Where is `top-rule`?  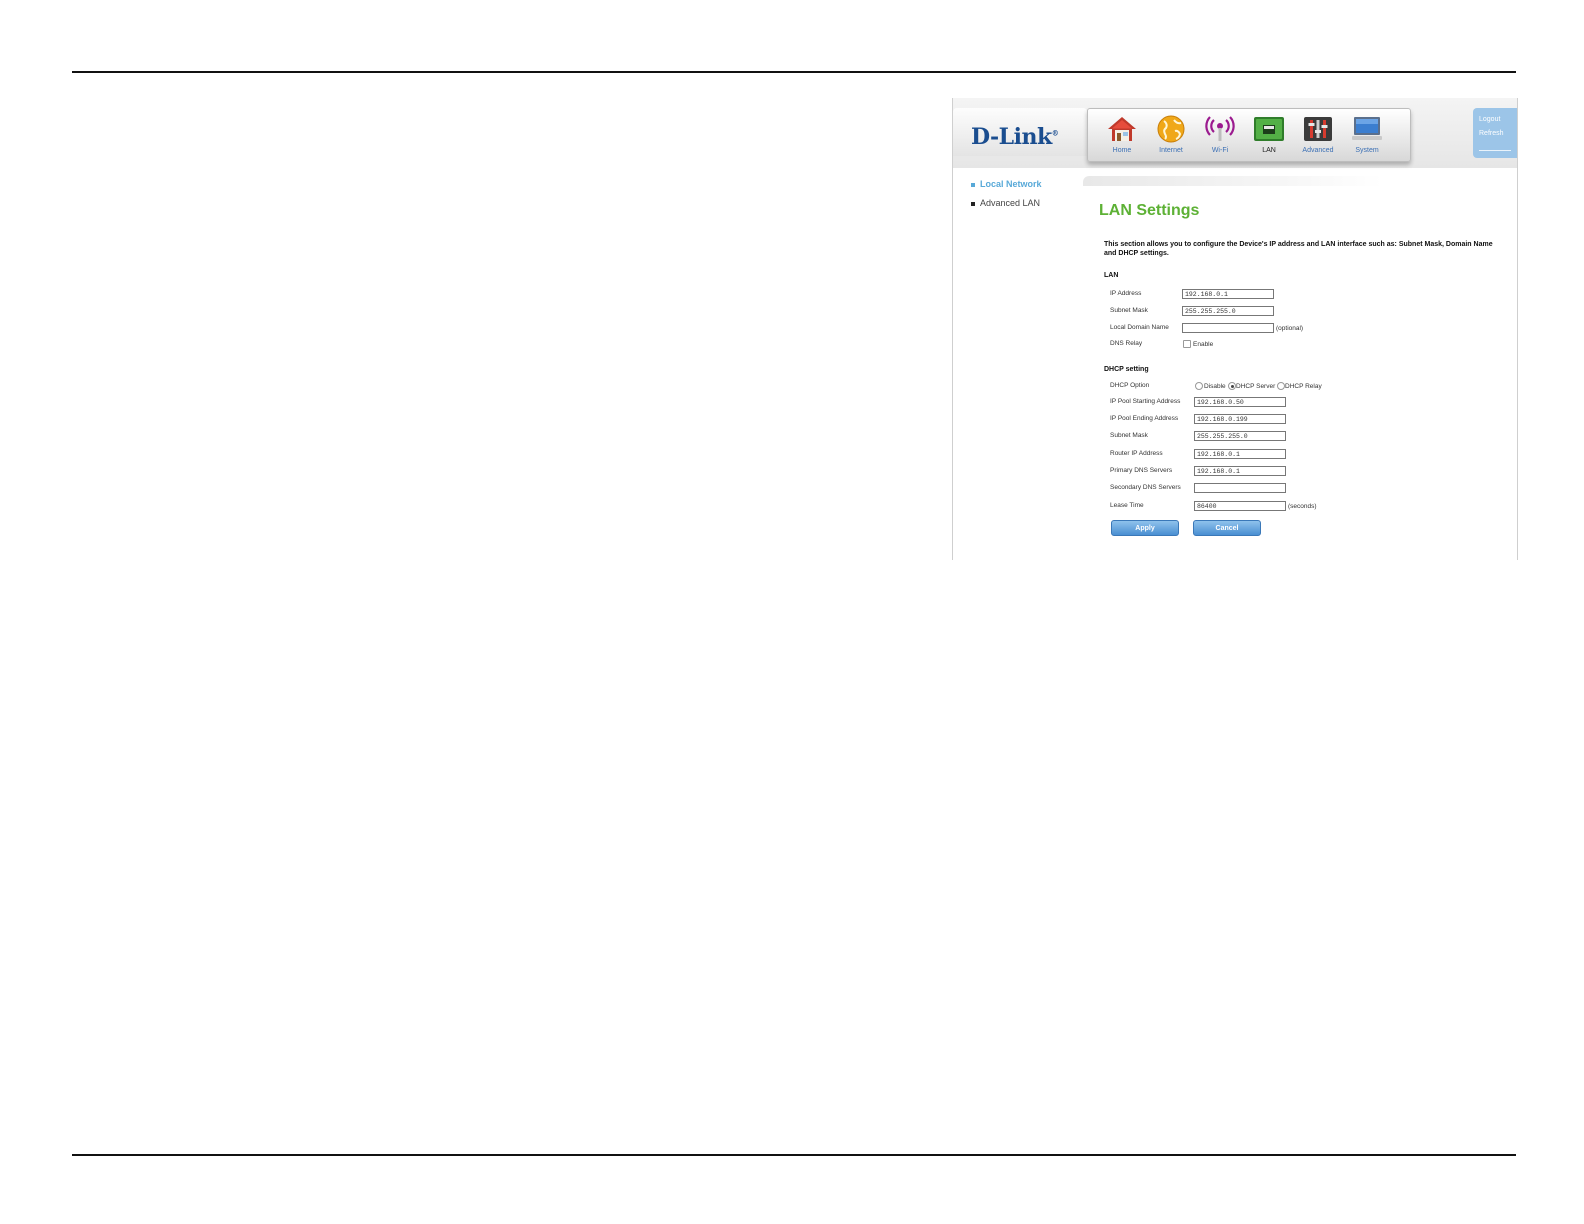
top-rule is located at coordinates (794, 72).